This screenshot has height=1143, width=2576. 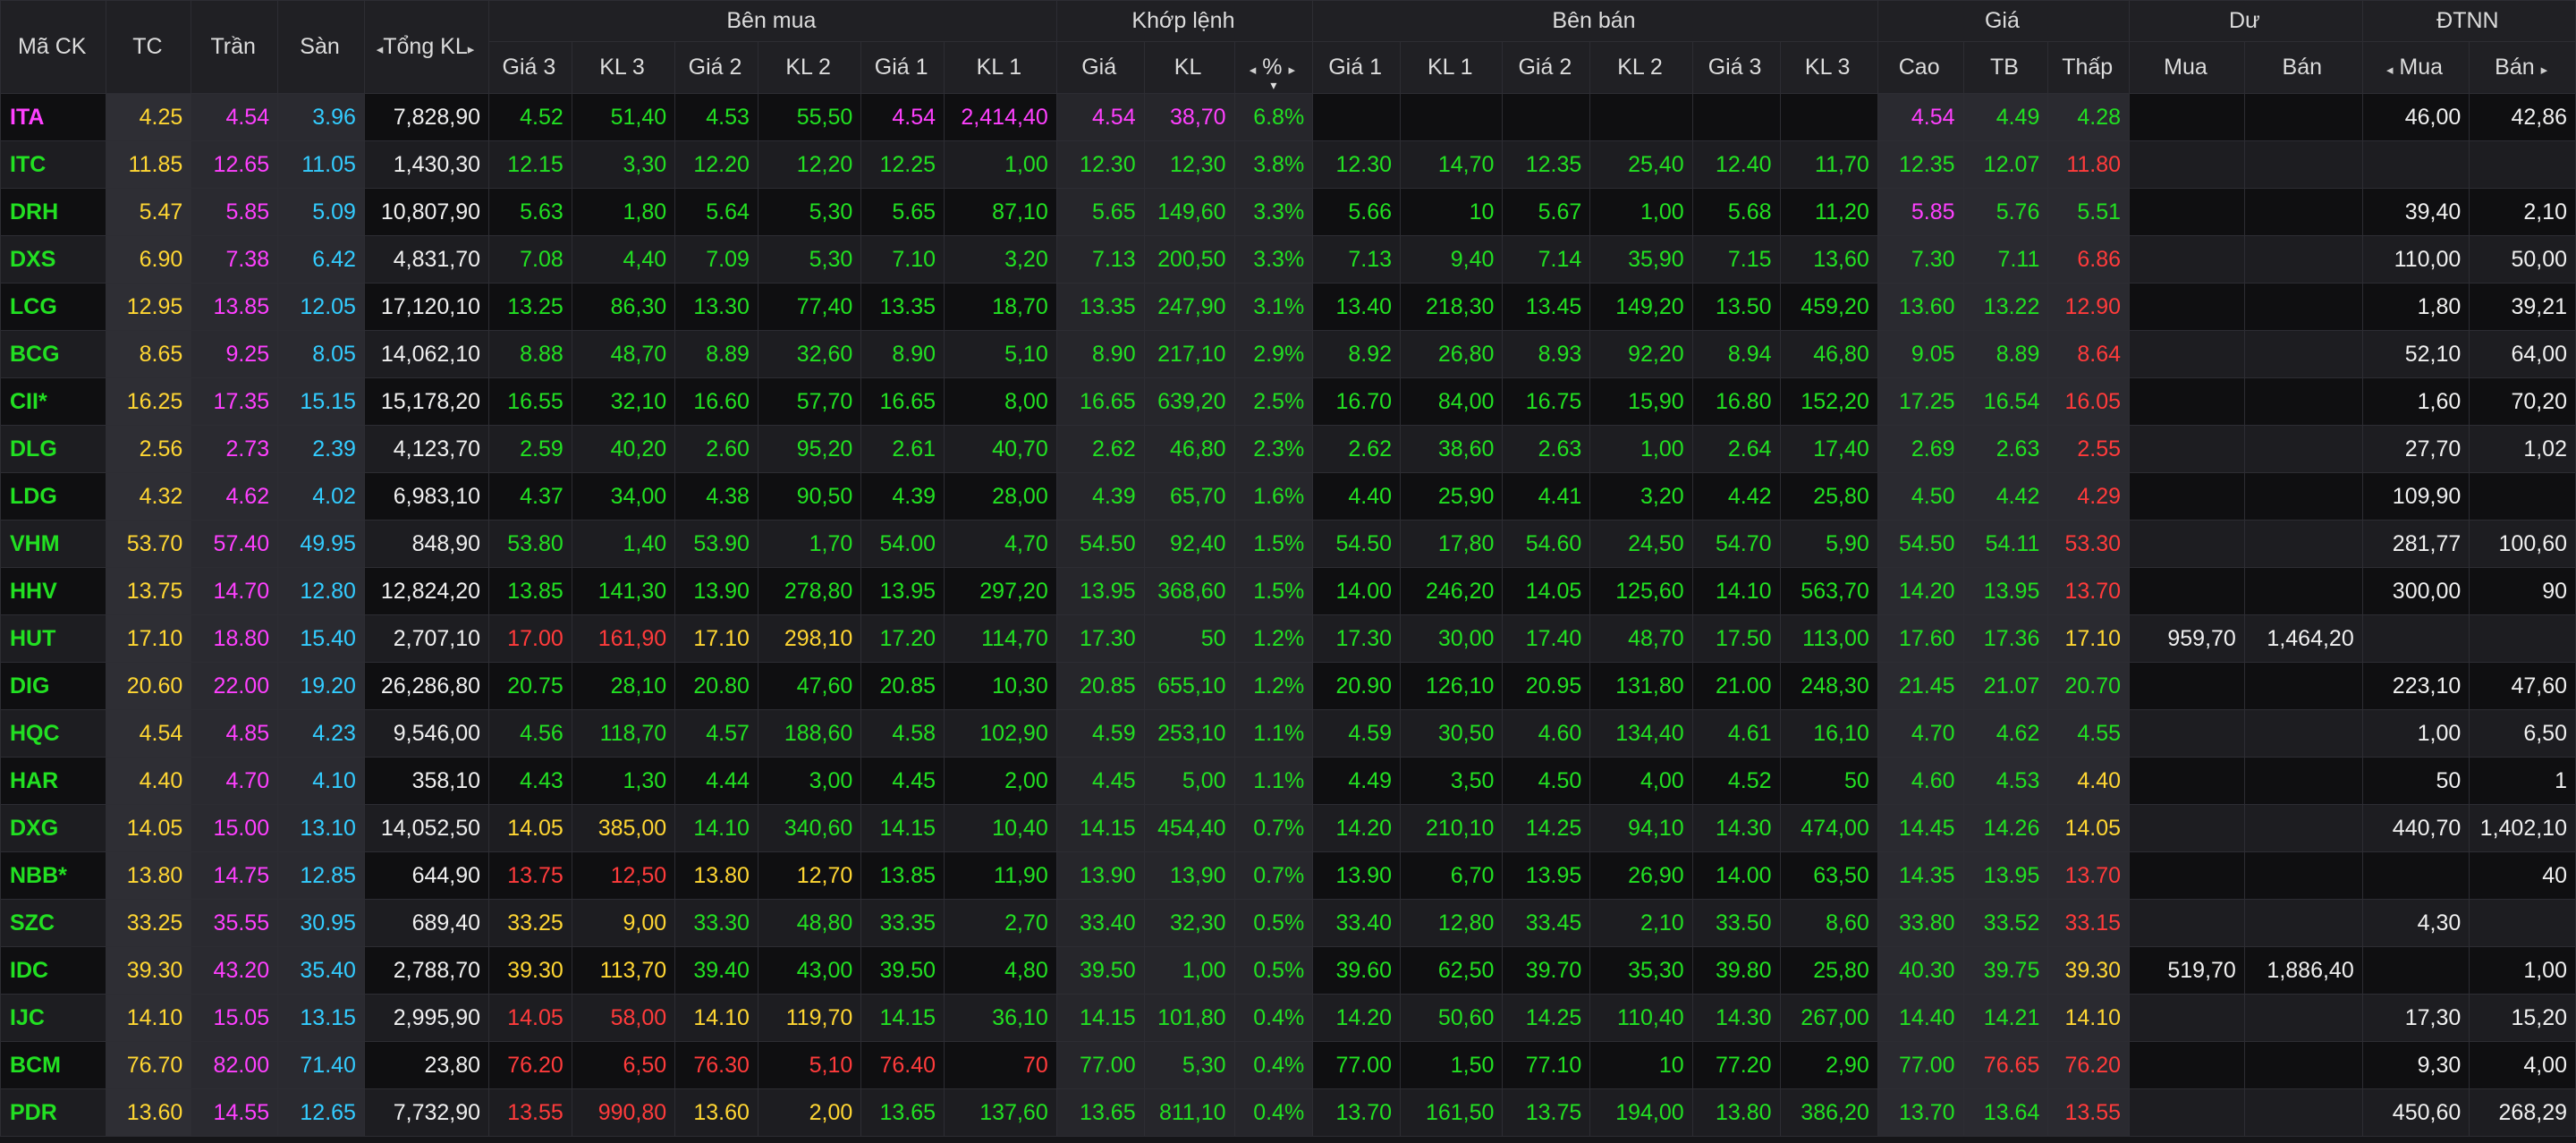 I want to click on header-tb: TB, so click(x=2005, y=68).